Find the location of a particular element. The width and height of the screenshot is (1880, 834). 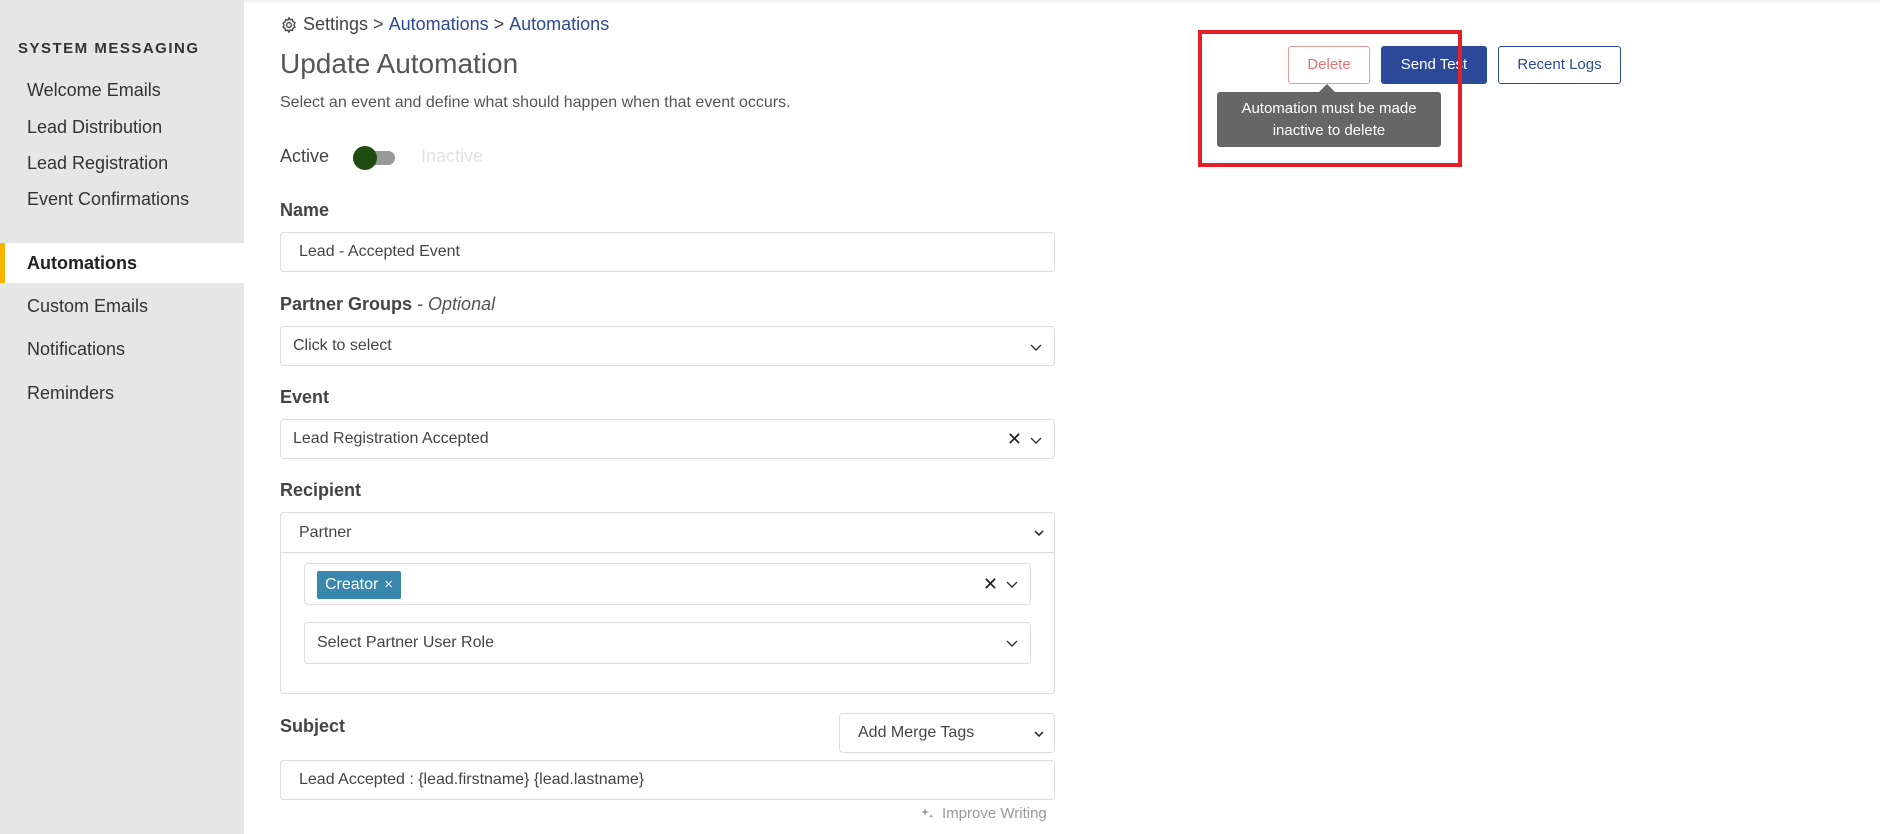

sidebar-item-automations: Automations is located at coordinates (122, 263).